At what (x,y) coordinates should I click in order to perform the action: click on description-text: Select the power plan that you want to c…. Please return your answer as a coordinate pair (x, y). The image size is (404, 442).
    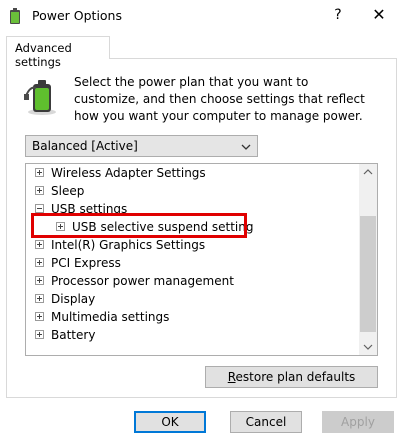
    Looking at the image, I should click on (219, 99).